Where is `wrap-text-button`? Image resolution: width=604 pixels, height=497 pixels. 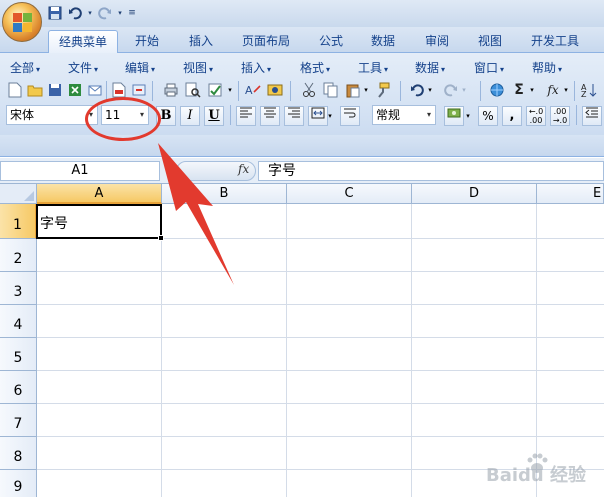
wrap-text-button is located at coordinates (350, 116).